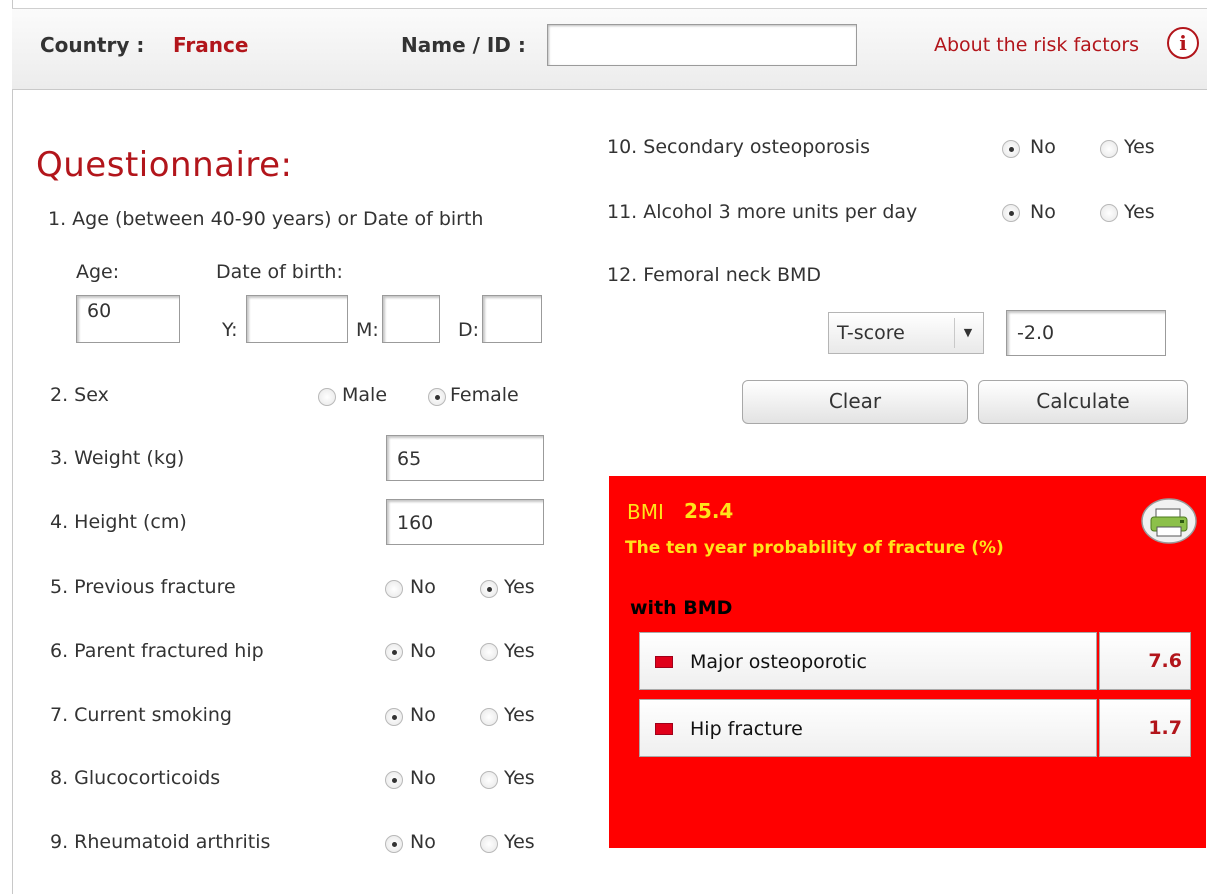 This screenshot has height=894, width=1207. I want to click on about-risk-factors-link: About the risk factors, so click(1036, 45).